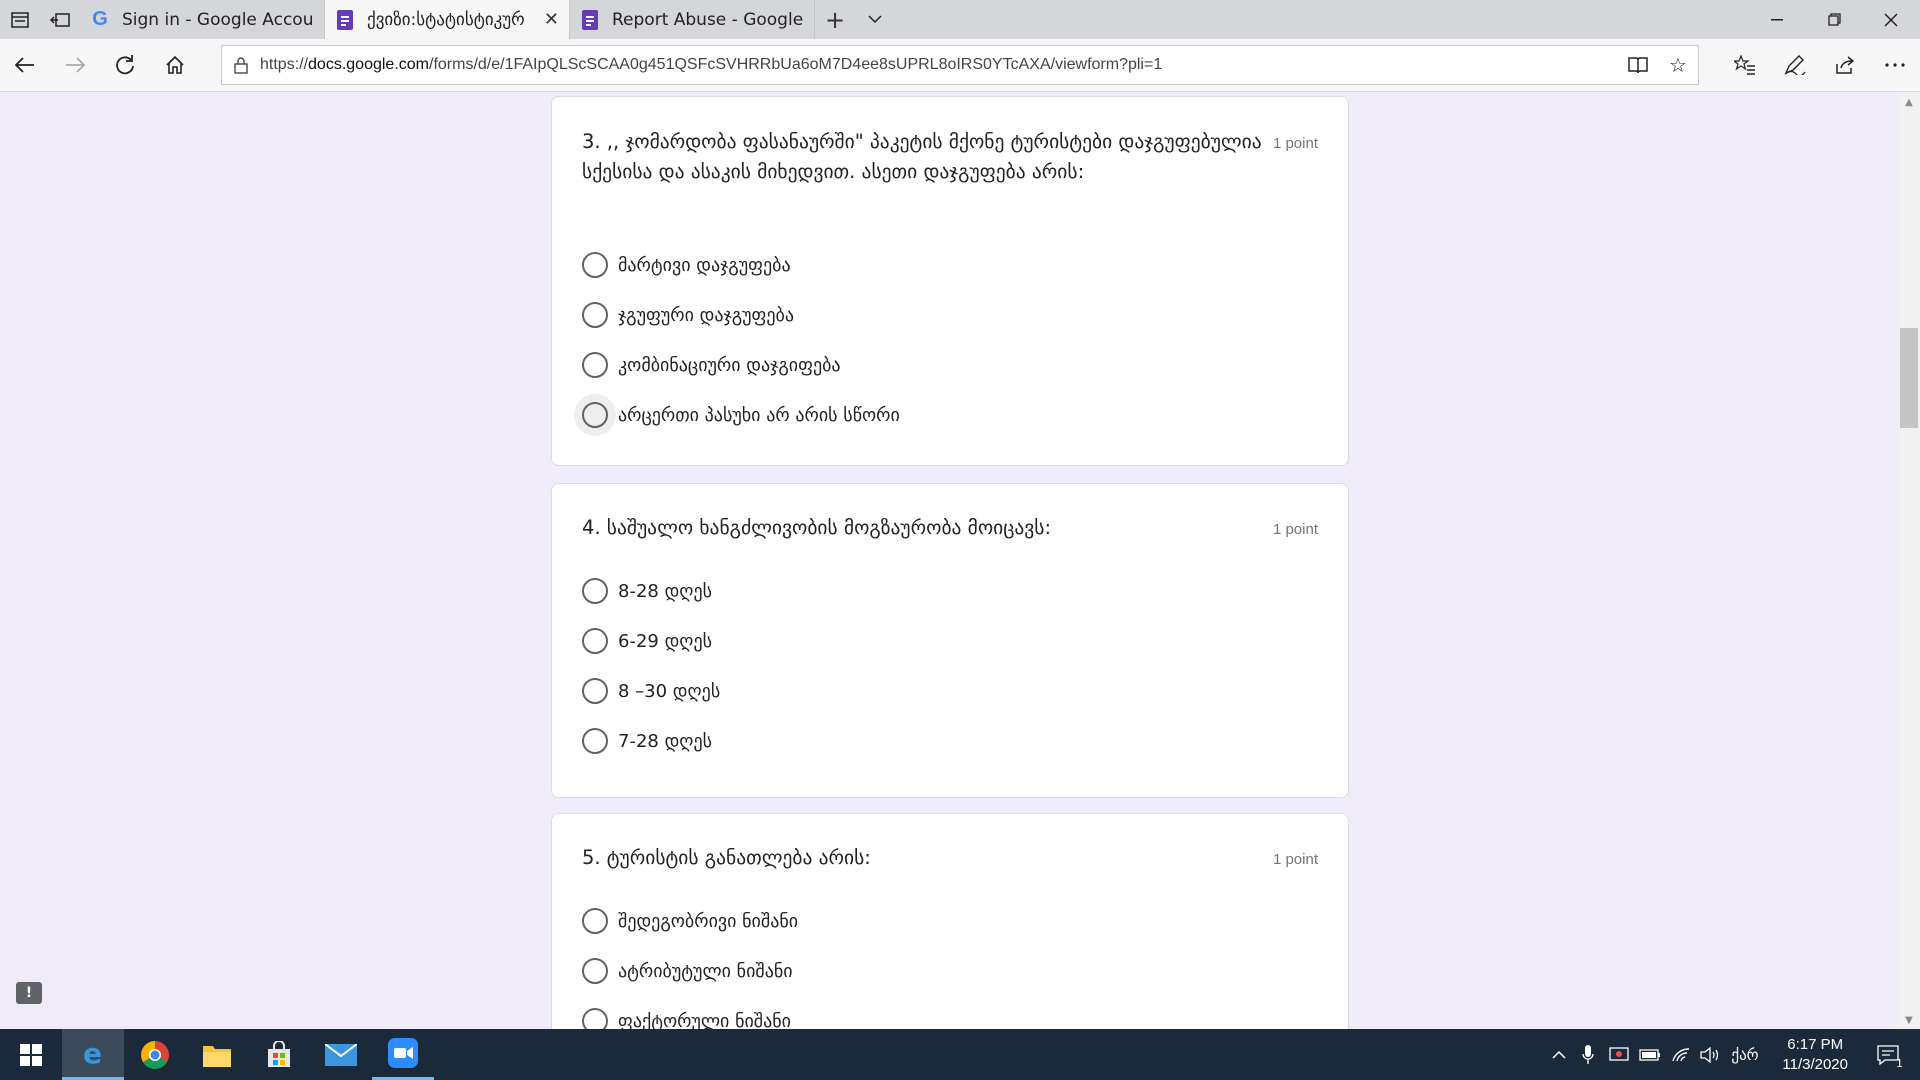 The width and height of the screenshot is (1920, 1080). Describe the element at coordinates (1650, 1054) in the screenshot. I see `battery-icon` at that location.